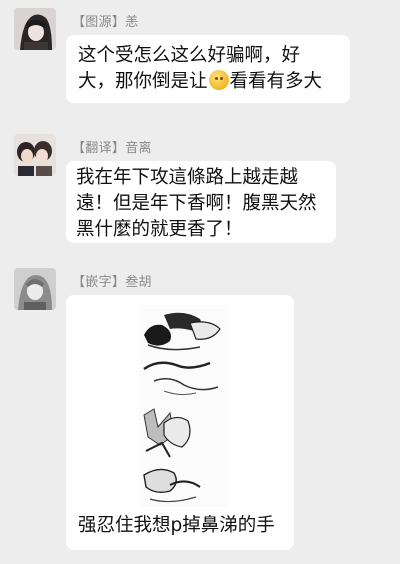 This screenshot has height=564, width=400. What do you see at coordinates (112, 148) in the screenshot?
I see `sender-name: 【翻译】音离` at bounding box center [112, 148].